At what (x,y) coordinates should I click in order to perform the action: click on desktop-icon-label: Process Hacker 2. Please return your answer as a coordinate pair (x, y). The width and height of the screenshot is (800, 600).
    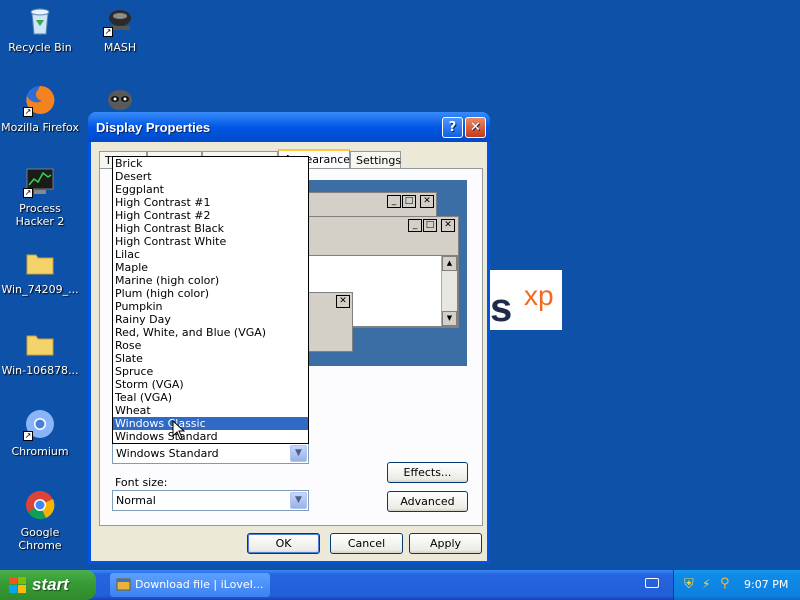
    Looking at the image, I should click on (40, 215).